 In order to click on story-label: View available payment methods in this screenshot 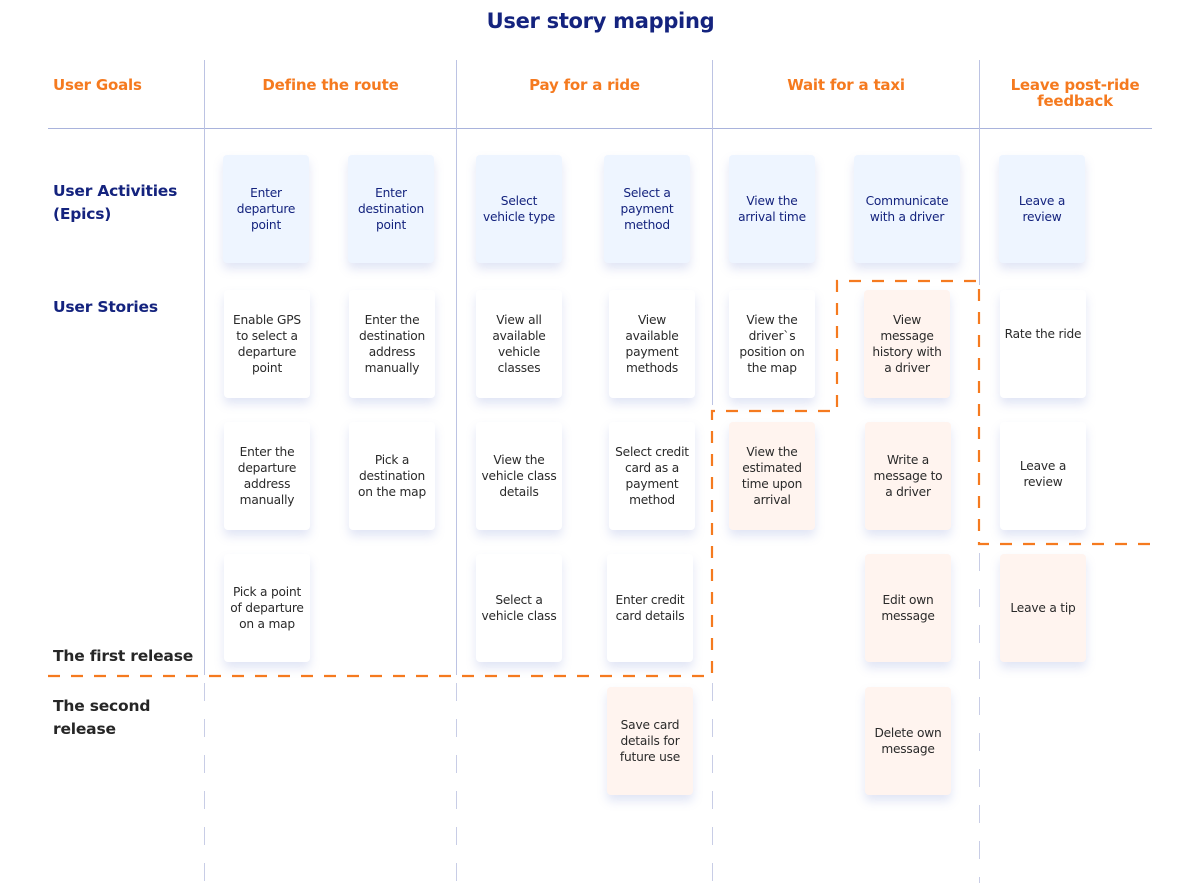, I will do `click(652, 344)`.